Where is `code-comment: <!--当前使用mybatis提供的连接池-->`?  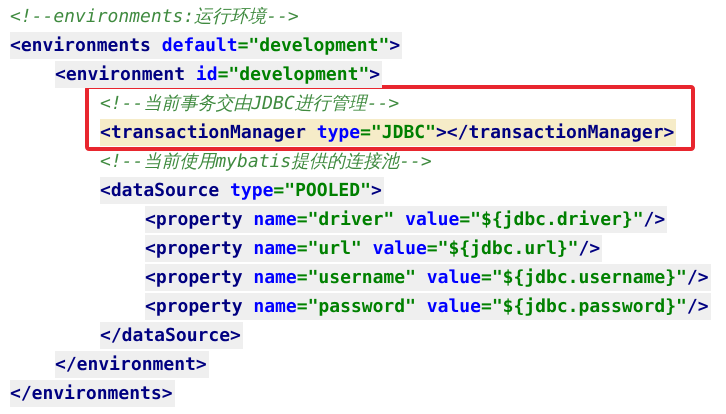
code-comment: <!--当前使用mybatis提供的连接池--> is located at coordinates (266, 162).